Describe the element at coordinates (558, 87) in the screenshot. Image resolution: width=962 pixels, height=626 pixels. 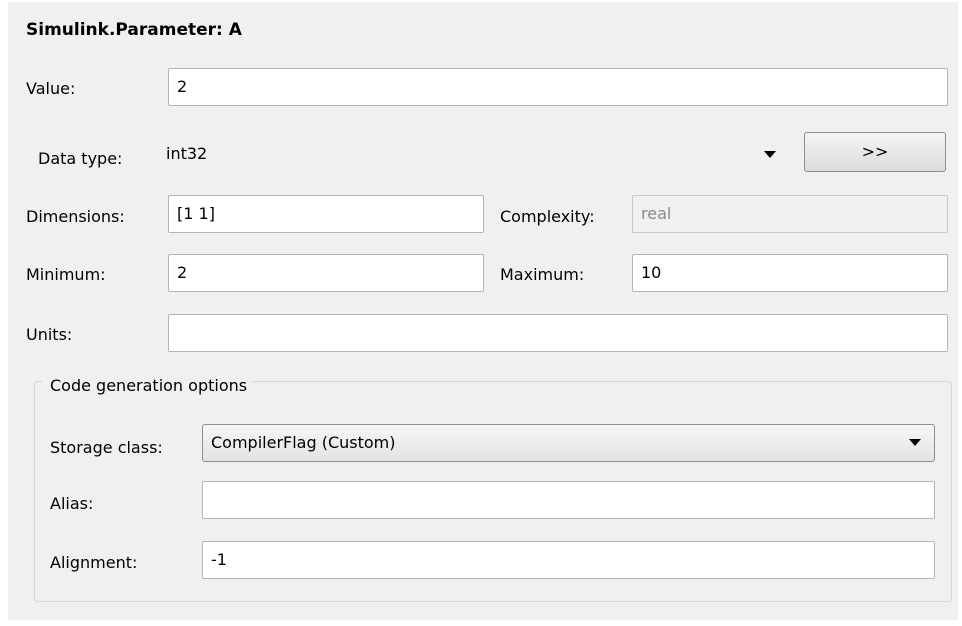
I see `value-input: 2` at that location.